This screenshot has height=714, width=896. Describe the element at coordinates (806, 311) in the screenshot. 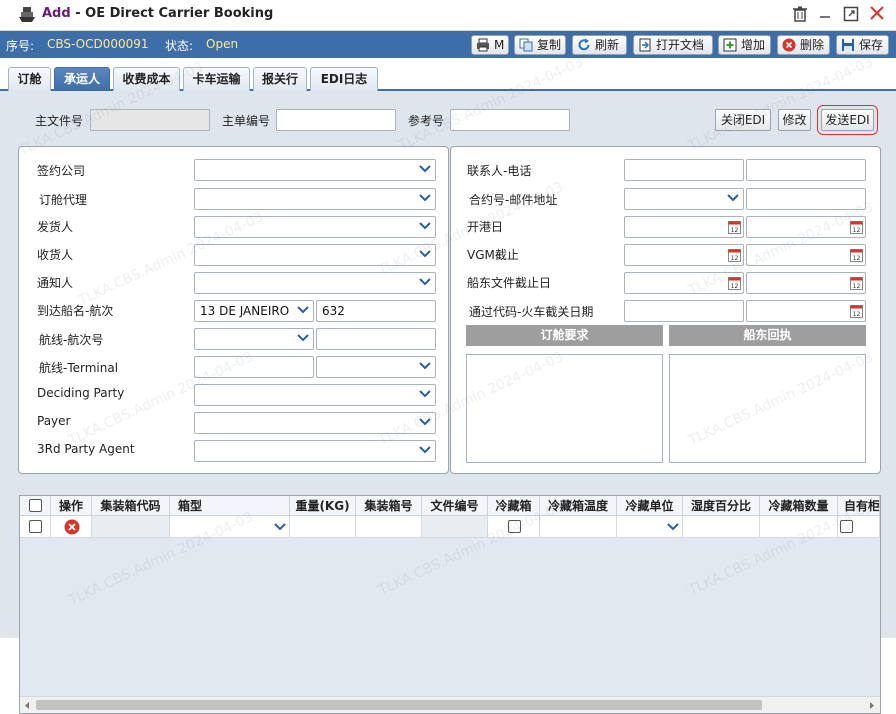

I see `rail-cutoff-input: 12` at that location.